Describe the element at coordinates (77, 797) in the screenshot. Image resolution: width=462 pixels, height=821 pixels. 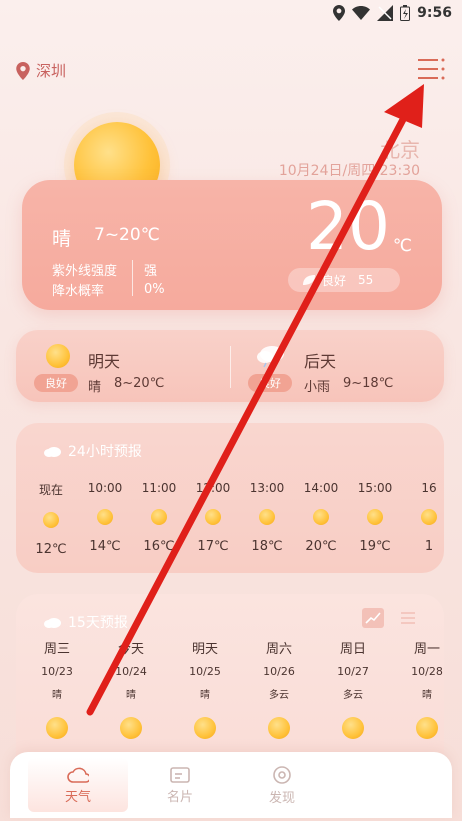
I see `tab-weather-label: 天气` at that location.